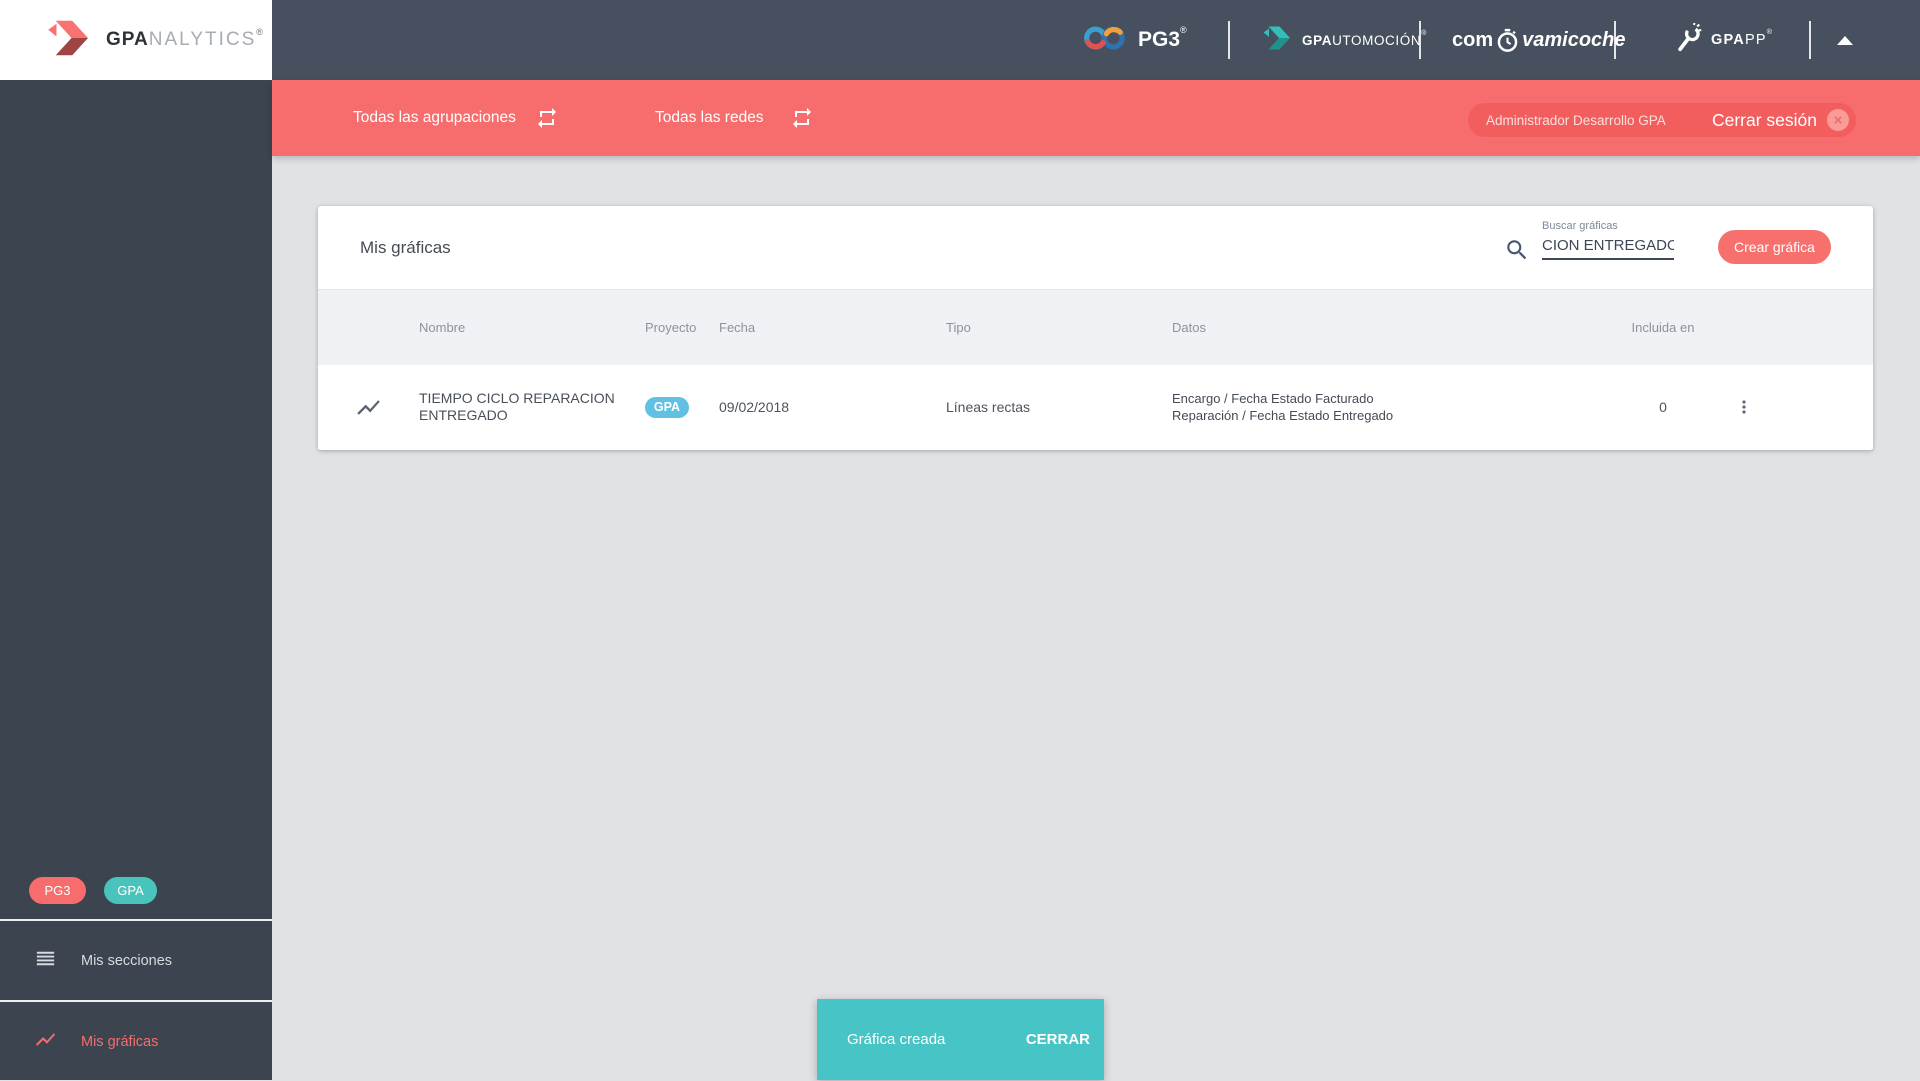  I want to click on swap-groupings-icon, so click(547, 120).